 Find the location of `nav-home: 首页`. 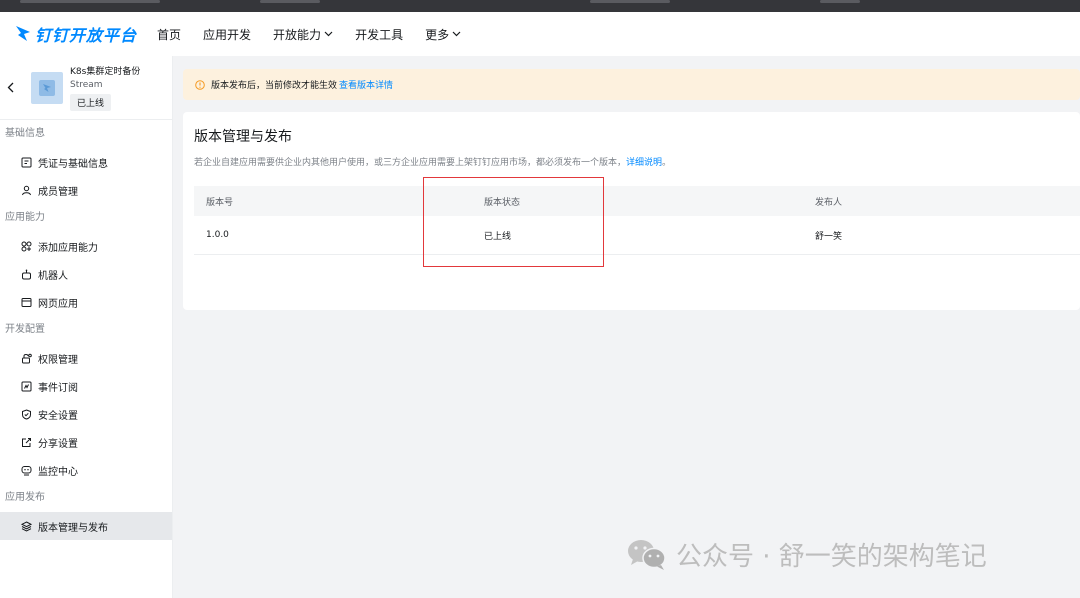

nav-home: 首页 is located at coordinates (169, 34).